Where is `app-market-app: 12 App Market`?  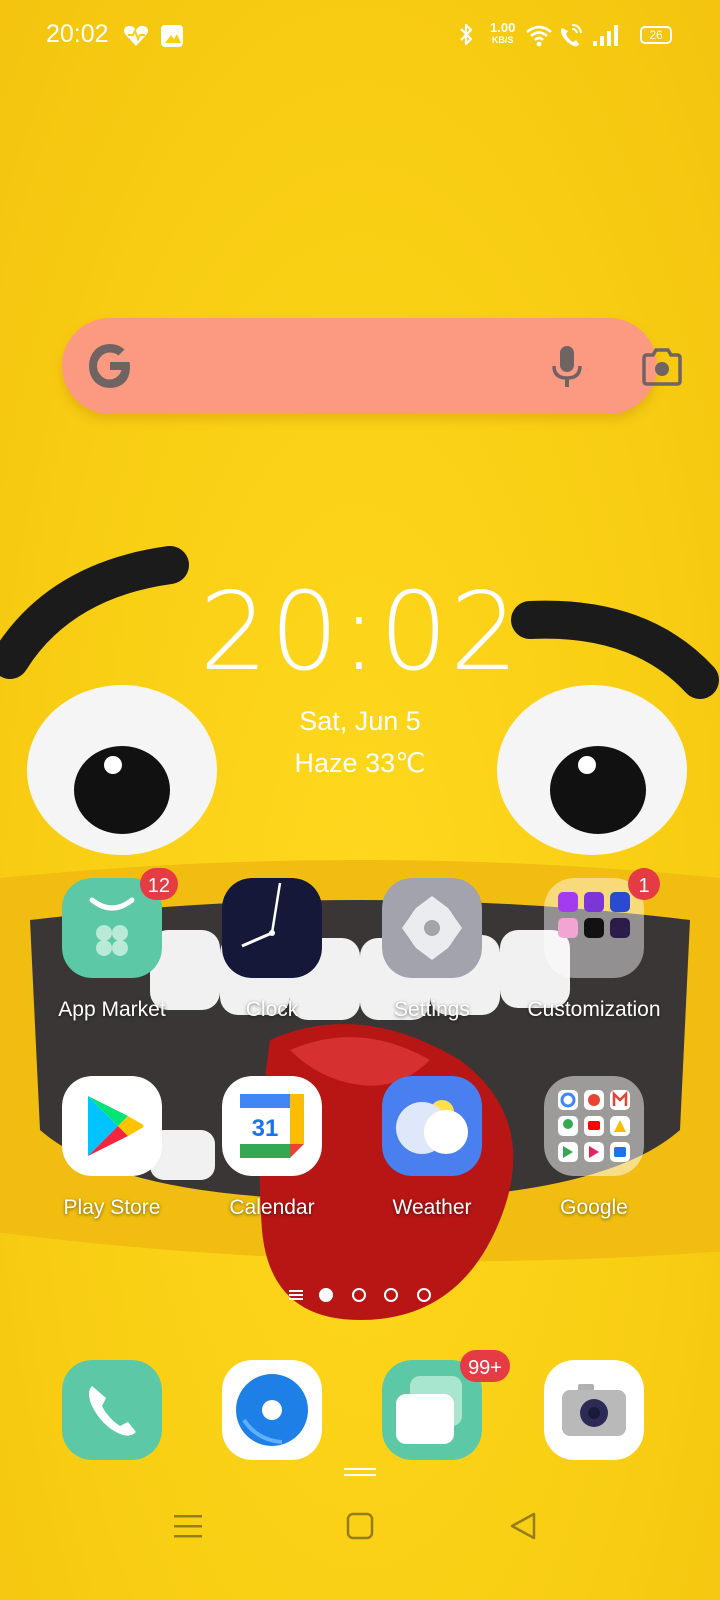 app-market-app: 12 App Market is located at coordinates (112, 945).